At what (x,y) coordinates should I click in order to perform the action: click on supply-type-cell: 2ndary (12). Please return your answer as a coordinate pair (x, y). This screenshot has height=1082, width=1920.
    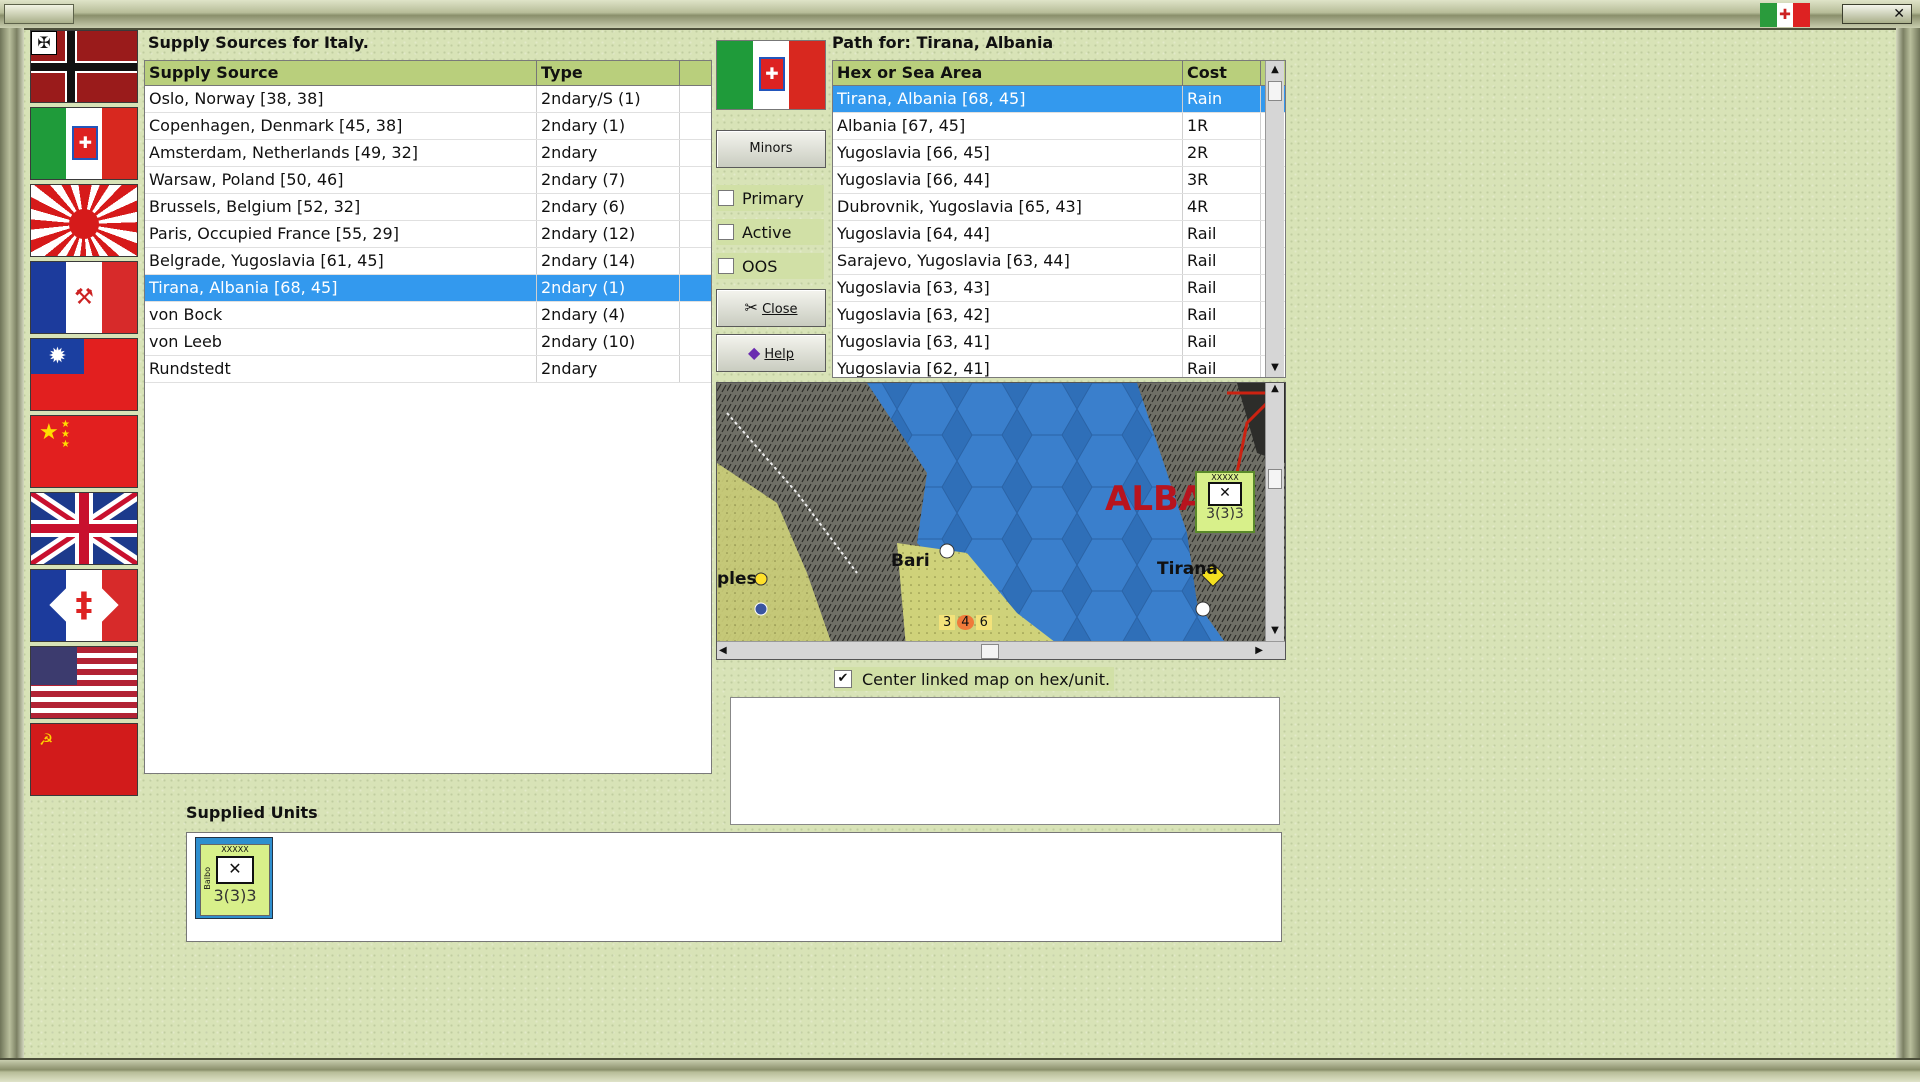
    Looking at the image, I should click on (608, 234).